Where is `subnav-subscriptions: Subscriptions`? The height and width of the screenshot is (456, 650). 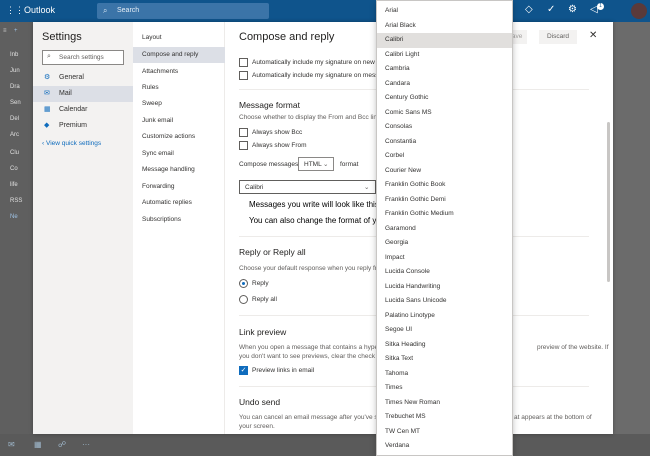 subnav-subscriptions: Subscriptions is located at coordinates (179, 220).